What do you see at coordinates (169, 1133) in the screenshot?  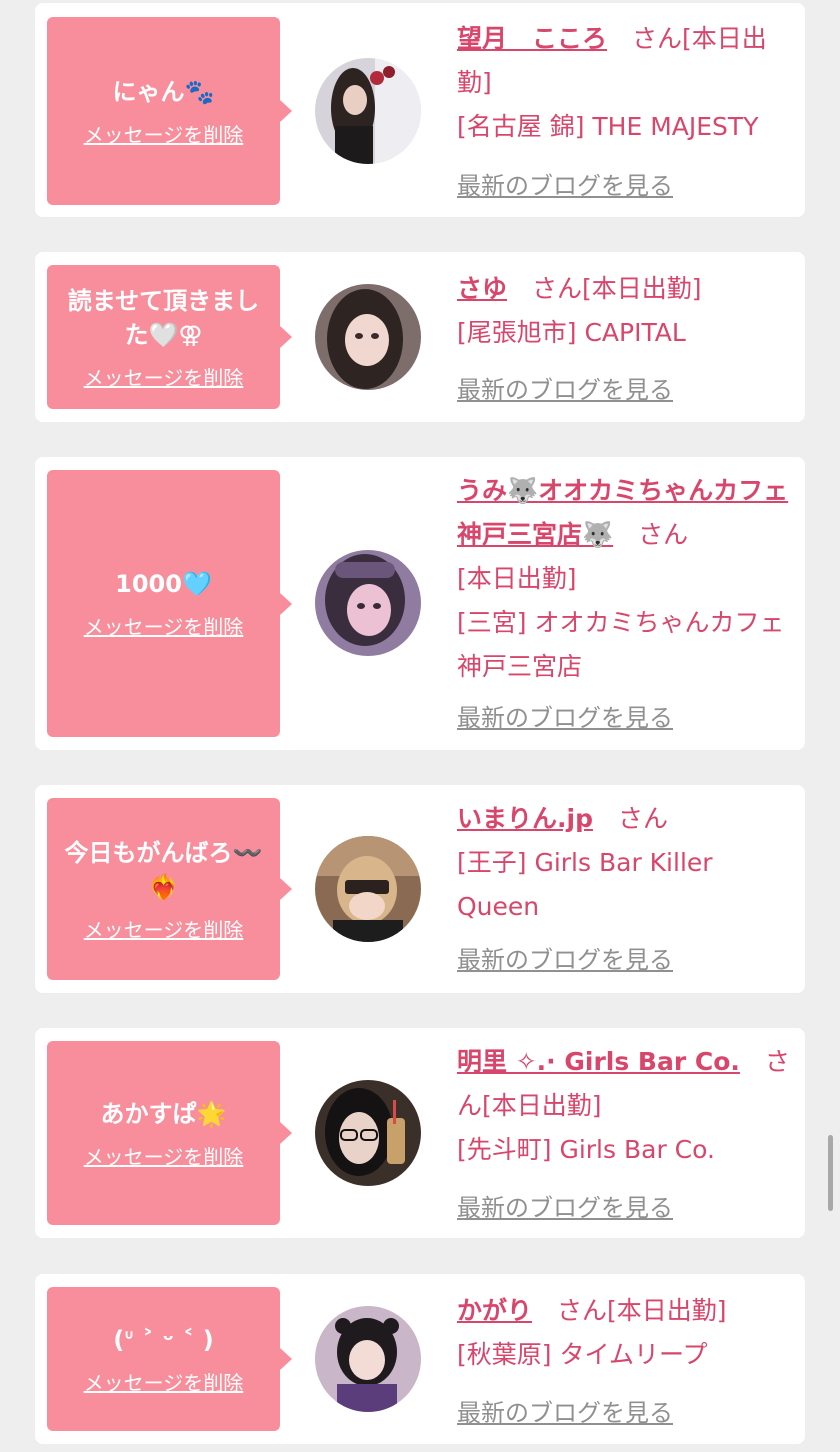 I see `message-bubble: あかすぱ🌟 メッセージを削除` at bounding box center [169, 1133].